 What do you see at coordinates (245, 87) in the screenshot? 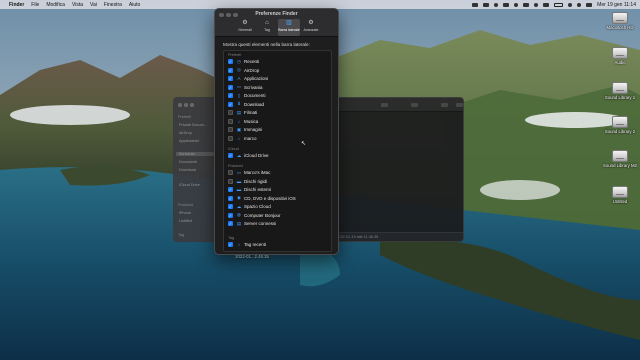
I see `sidebar-option-scrivania: ✓ ▭ Scrivania` at bounding box center [245, 87].